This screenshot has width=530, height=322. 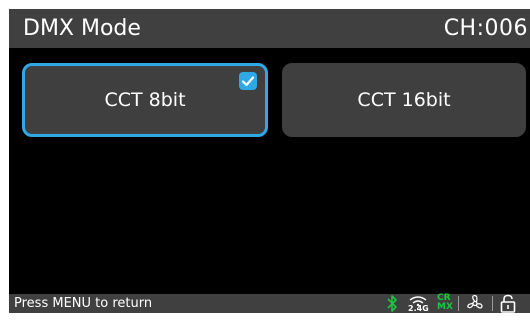 I want to click on option-label: CCT 8bit, so click(x=145, y=100).